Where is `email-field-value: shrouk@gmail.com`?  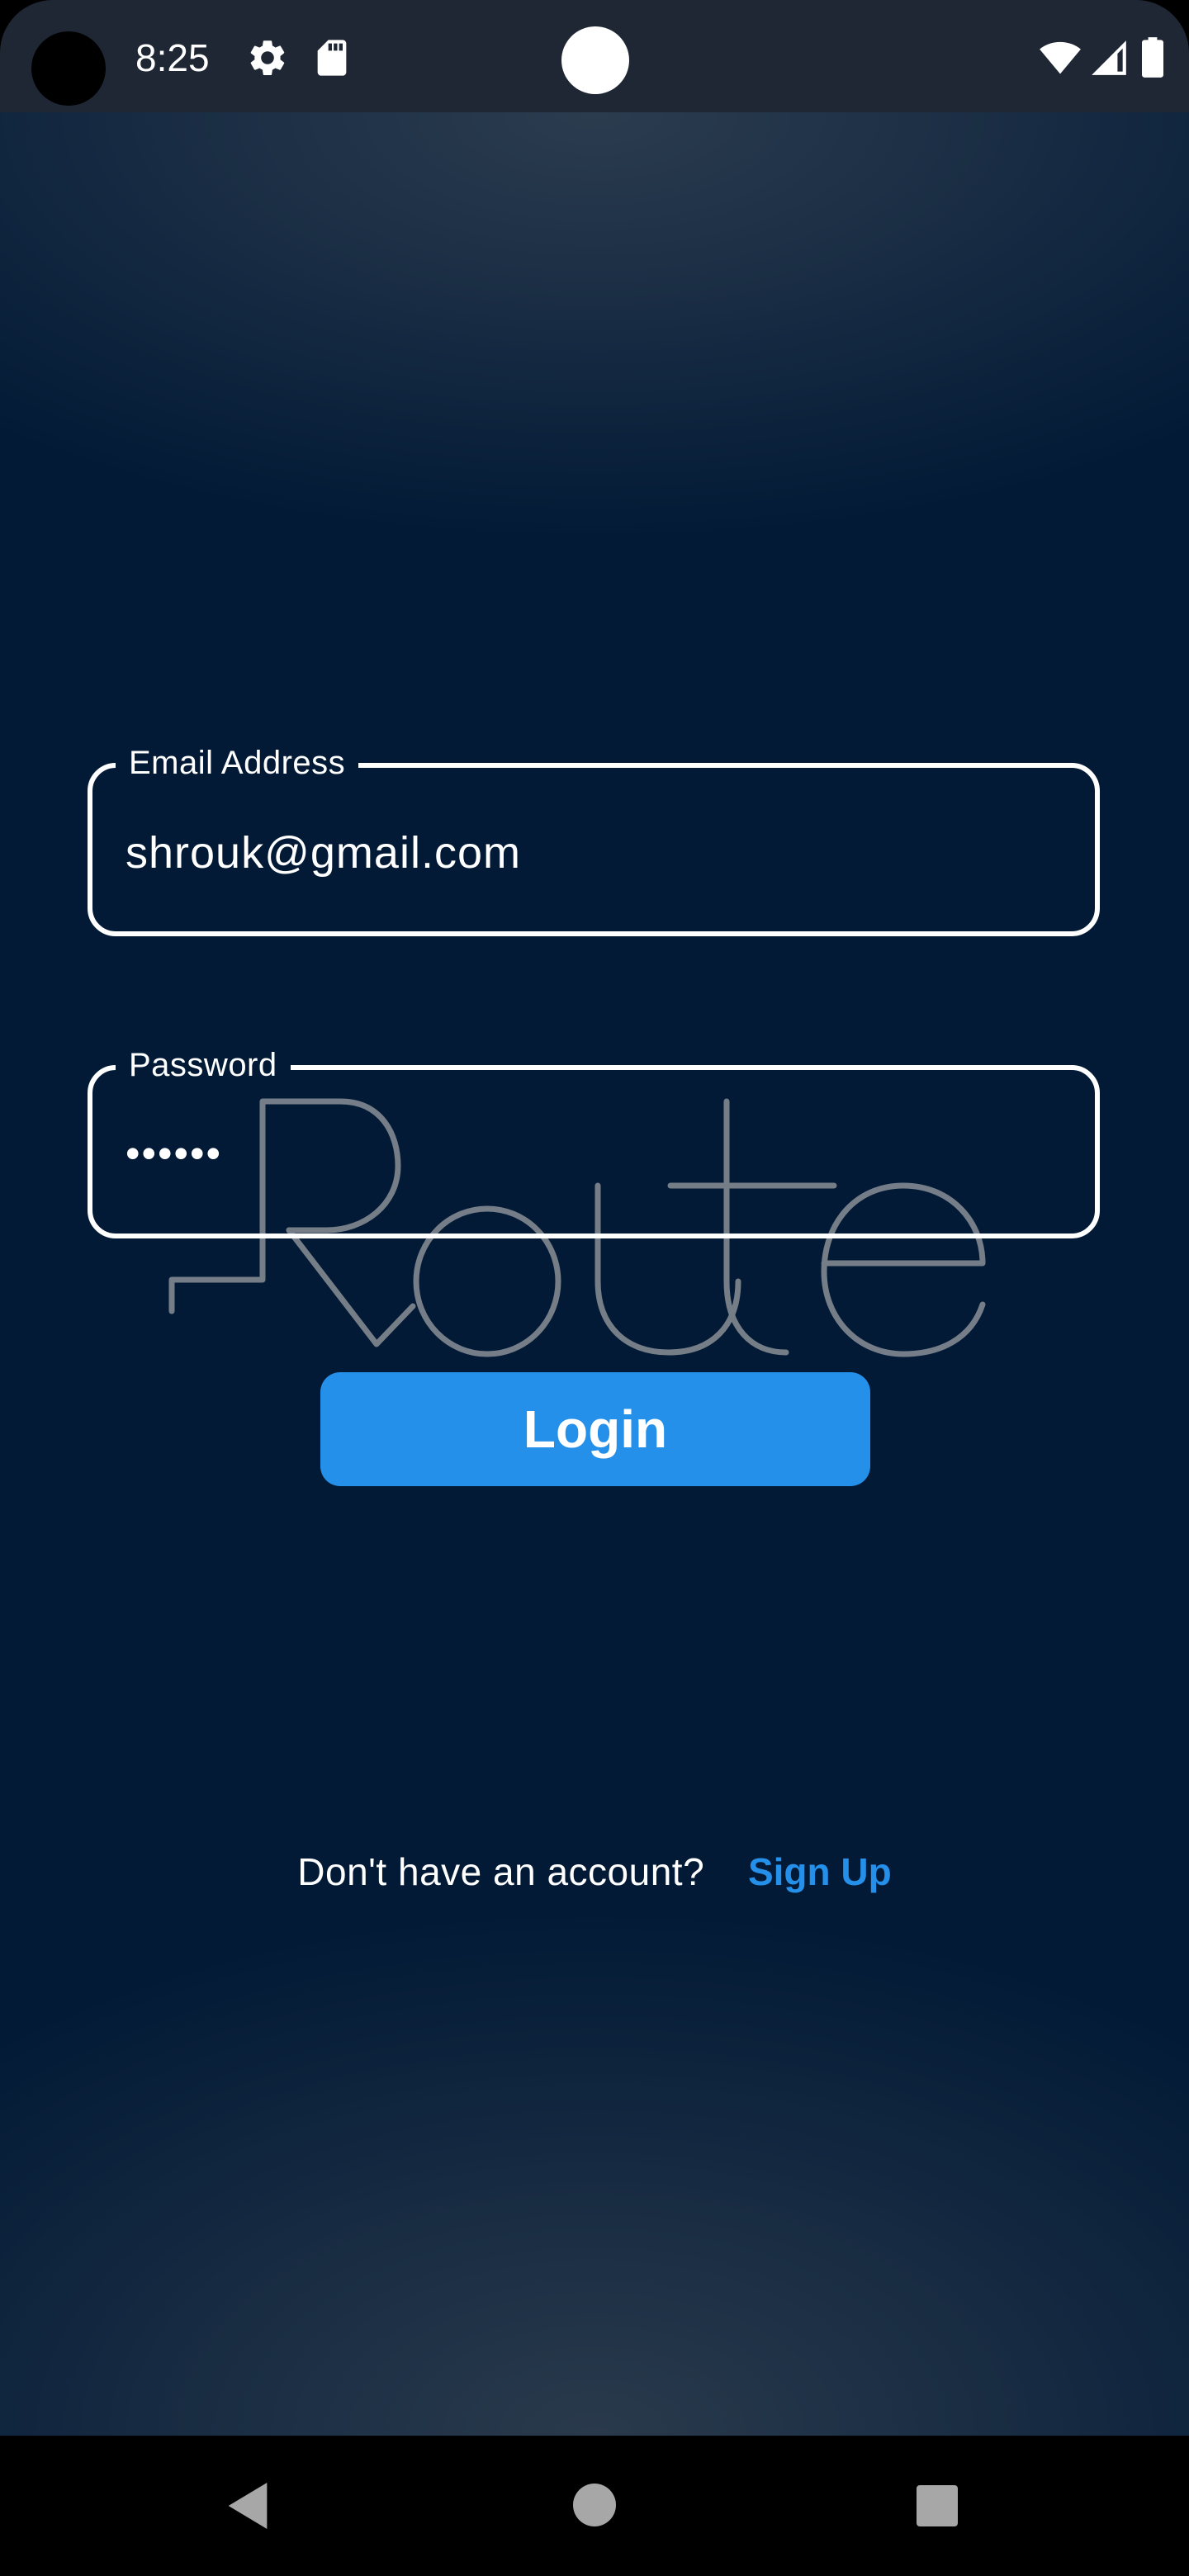
email-field-value: shrouk@gmail.com is located at coordinates (323, 853).